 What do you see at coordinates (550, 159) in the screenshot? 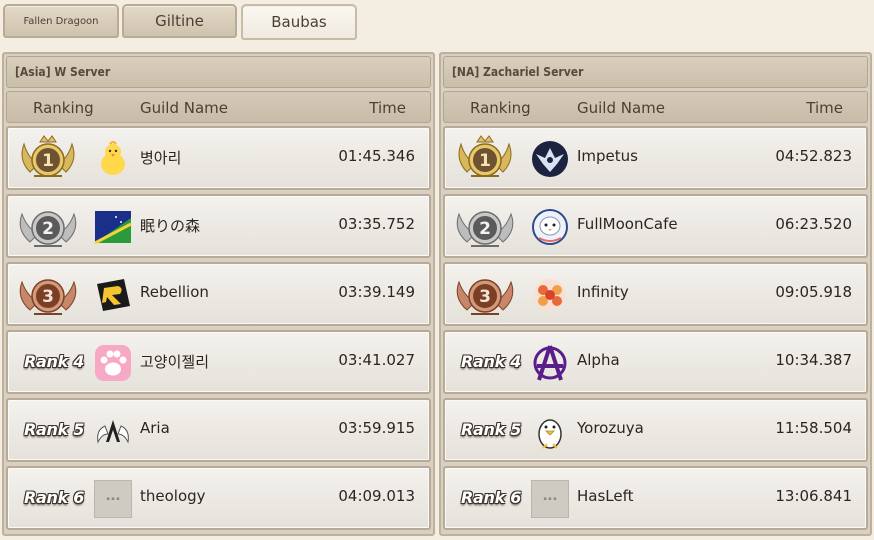
I see `phoenix-emblem-icon` at bounding box center [550, 159].